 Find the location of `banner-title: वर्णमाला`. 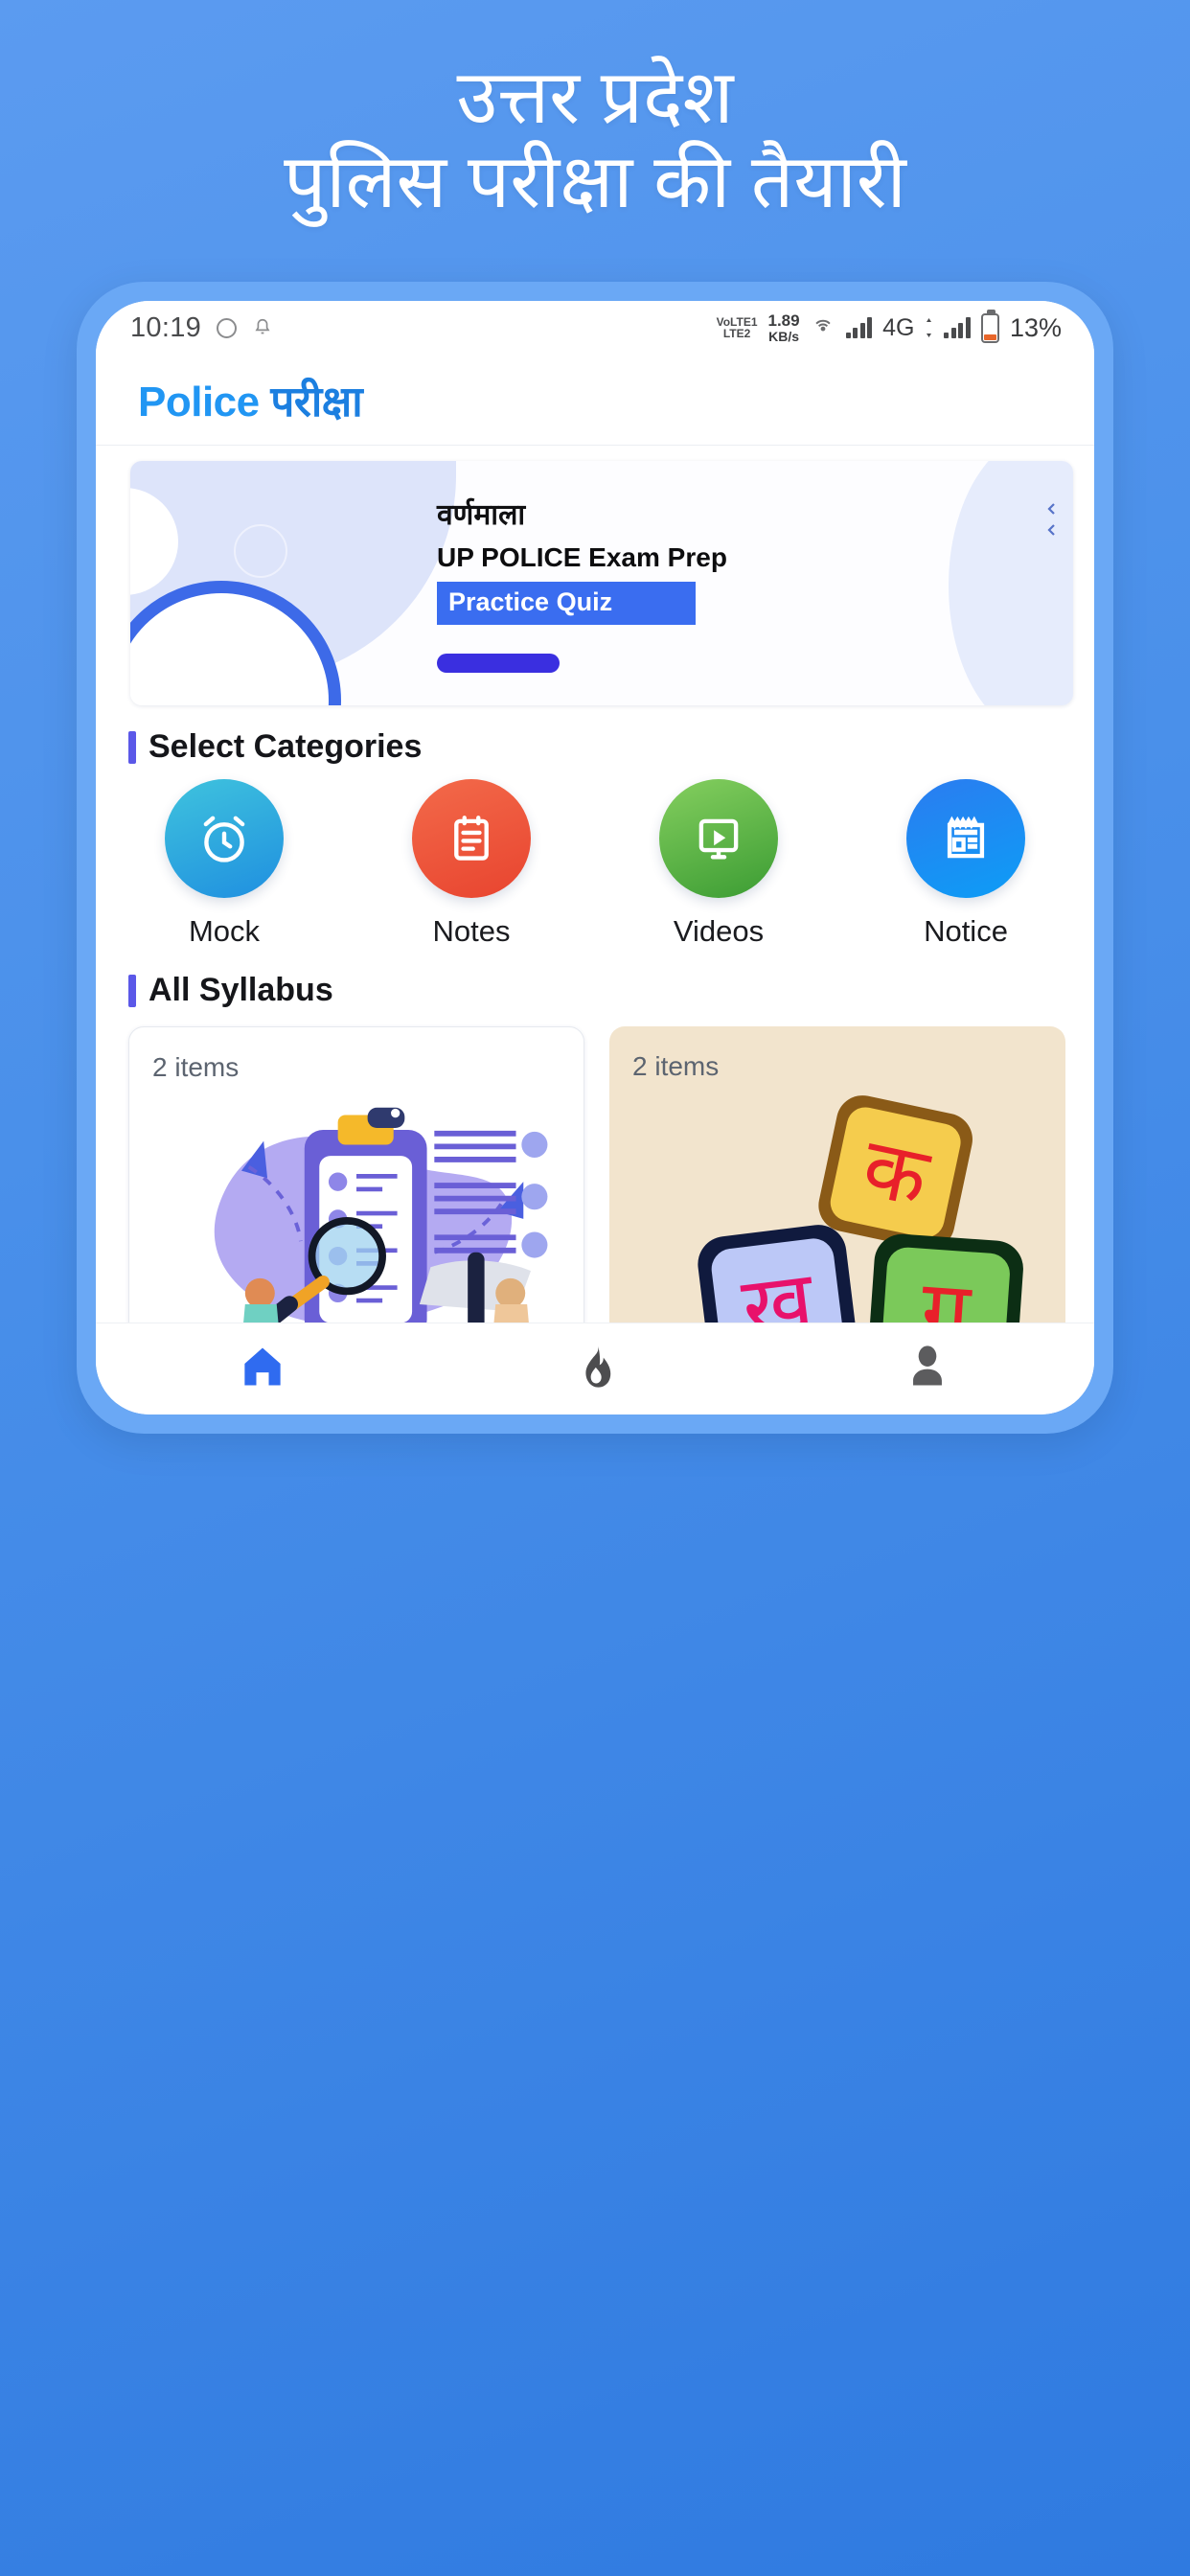

banner-title: वर्णमाला is located at coordinates (482, 515).